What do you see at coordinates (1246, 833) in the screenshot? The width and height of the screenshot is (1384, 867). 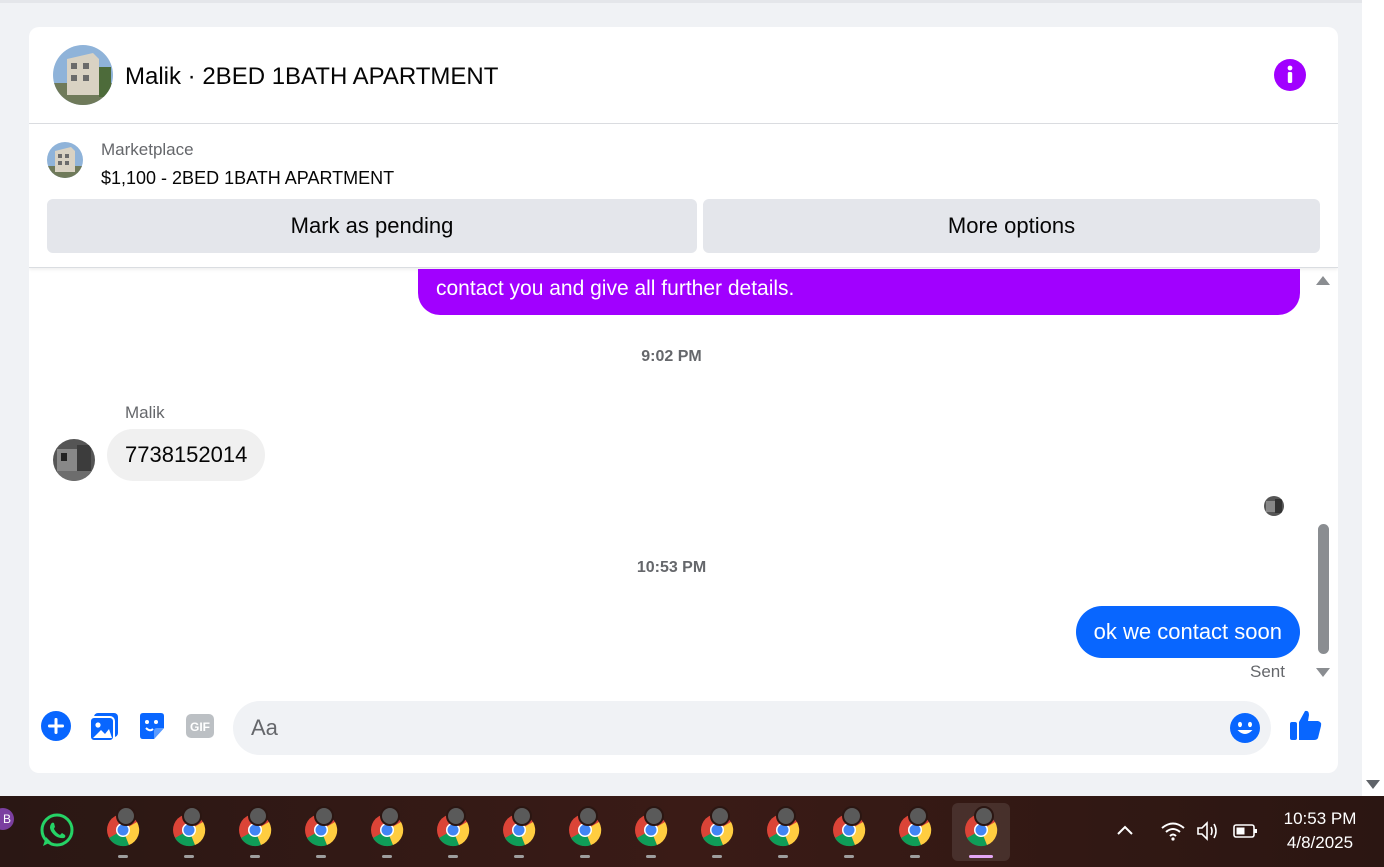 I see `battery-icon` at bounding box center [1246, 833].